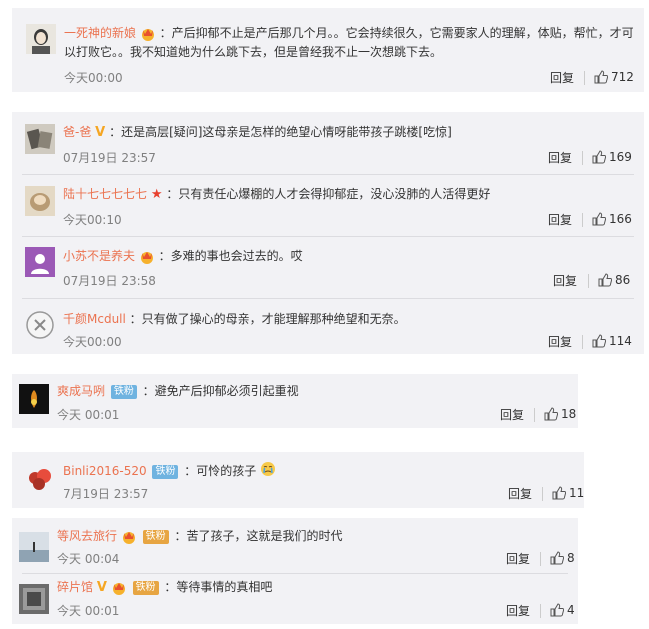 This screenshot has height=629, width=649. I want to click on like-count: 166, so click(620, 219).